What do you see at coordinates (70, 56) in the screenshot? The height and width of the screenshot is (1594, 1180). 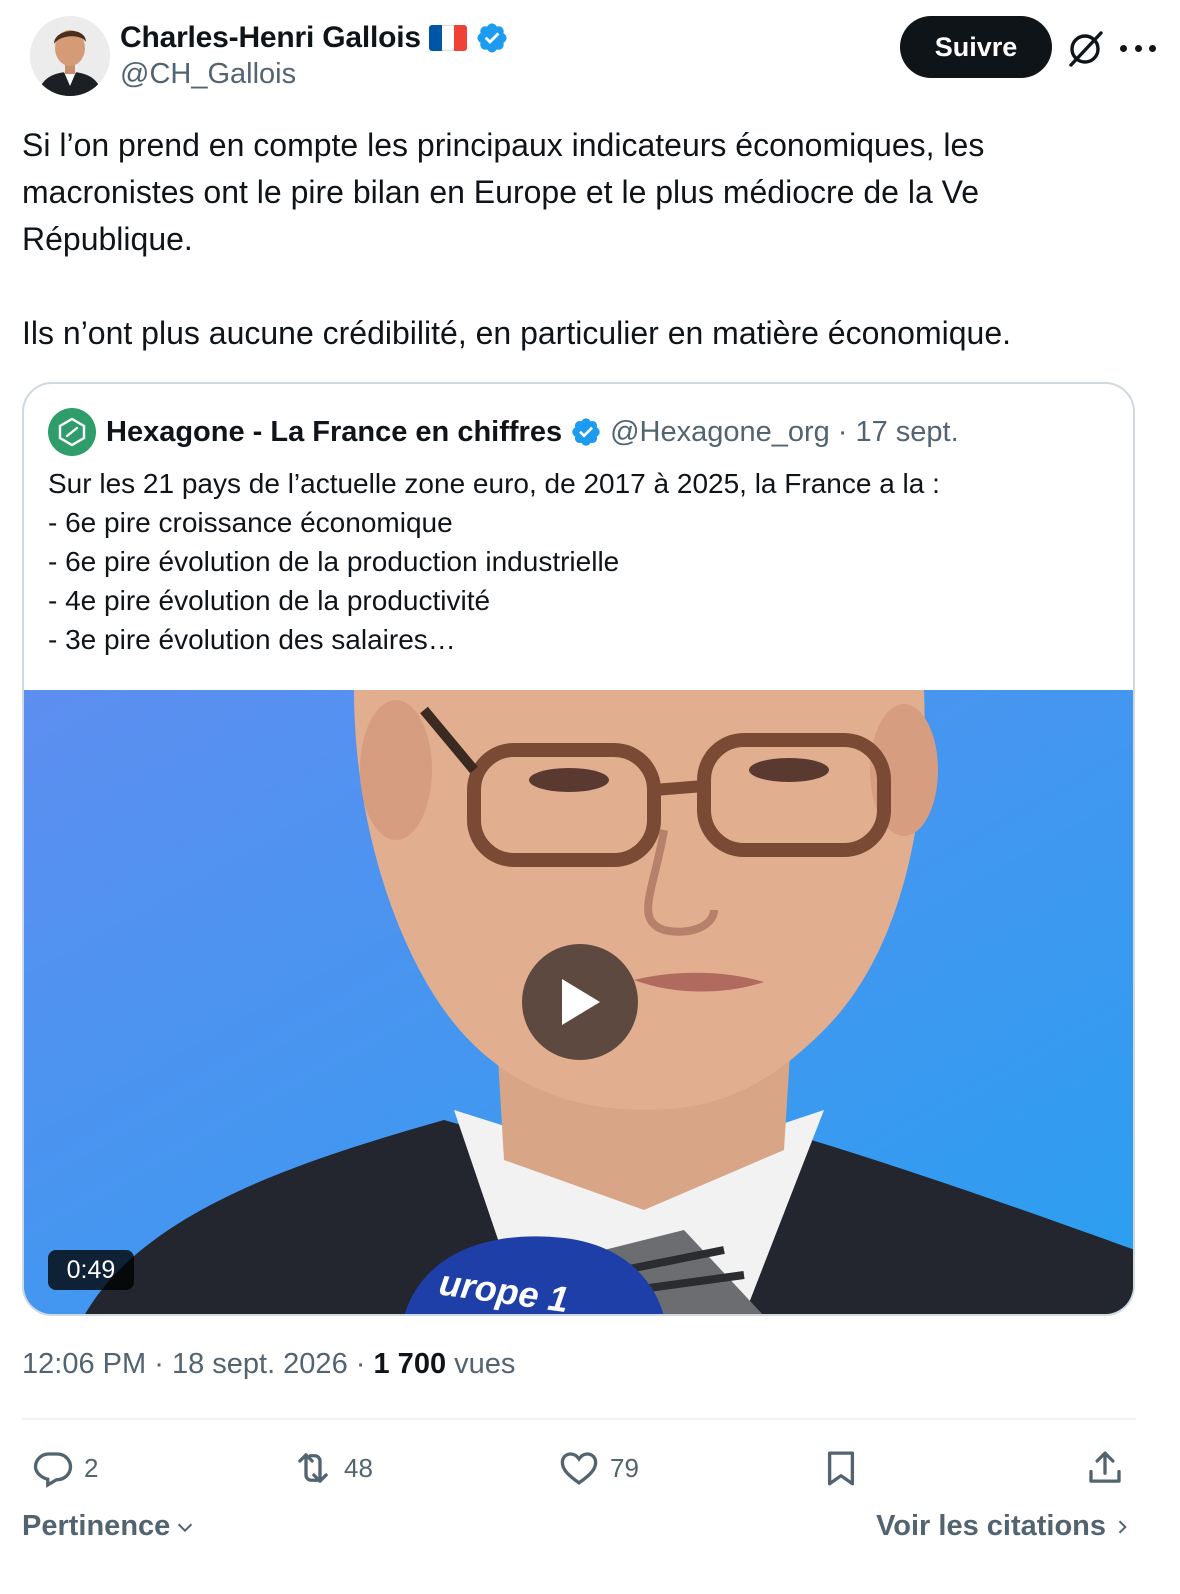 I see `author-avatar` at bounding box center [70, 56].